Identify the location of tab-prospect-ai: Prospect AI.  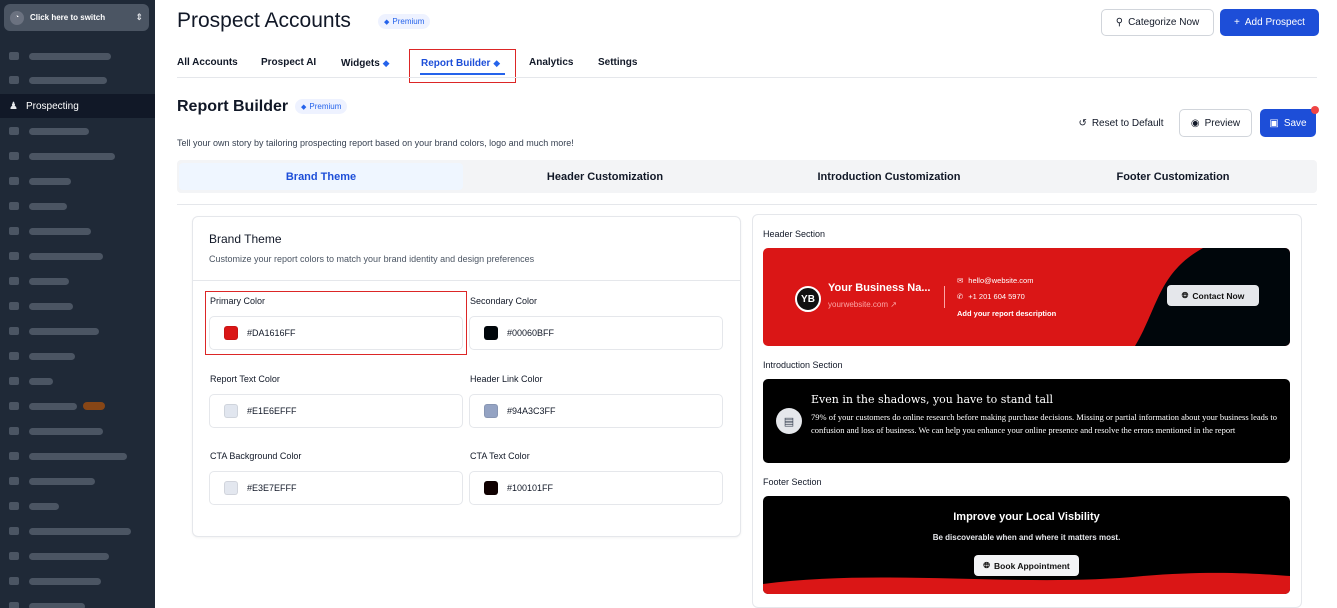
(288, 63).